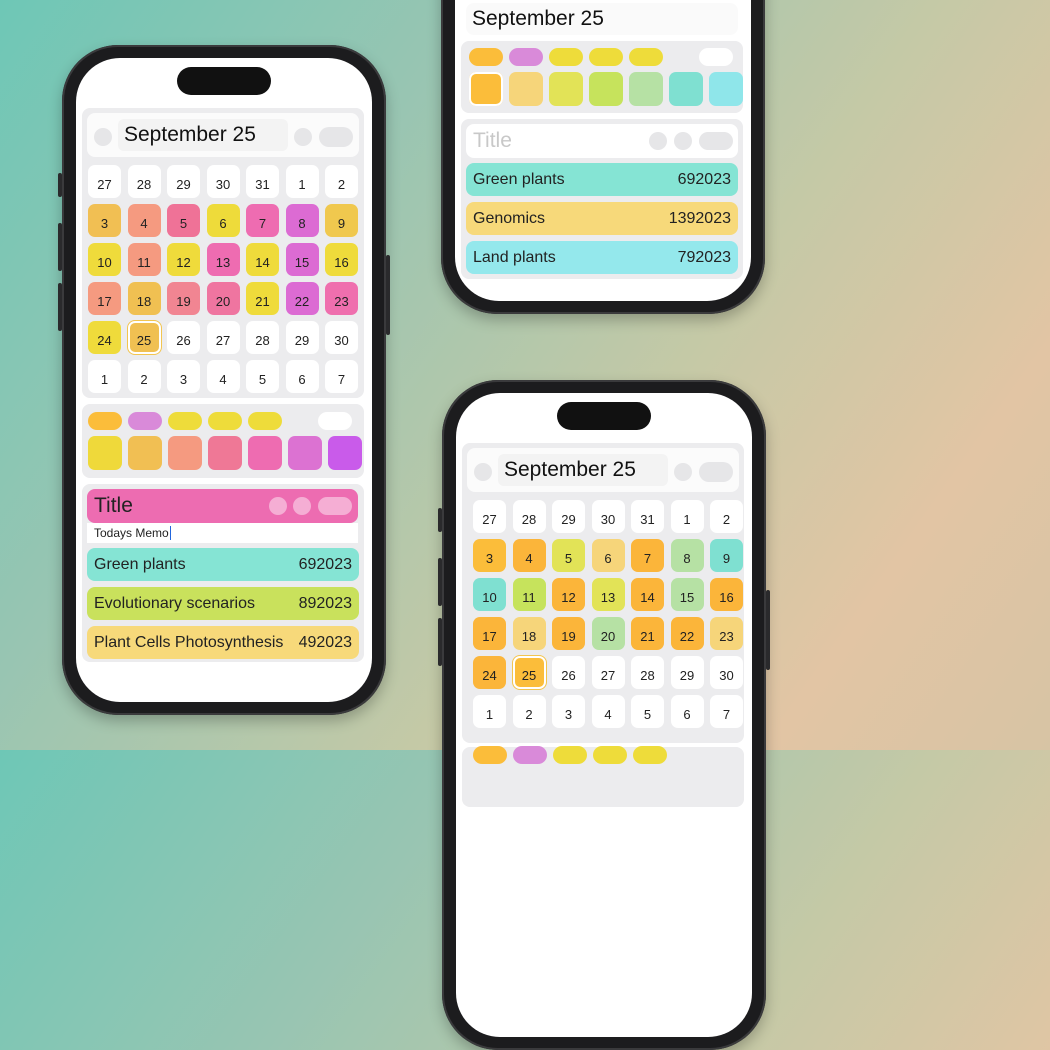  I want to click on calendar-day: 27, so click(608, 672).